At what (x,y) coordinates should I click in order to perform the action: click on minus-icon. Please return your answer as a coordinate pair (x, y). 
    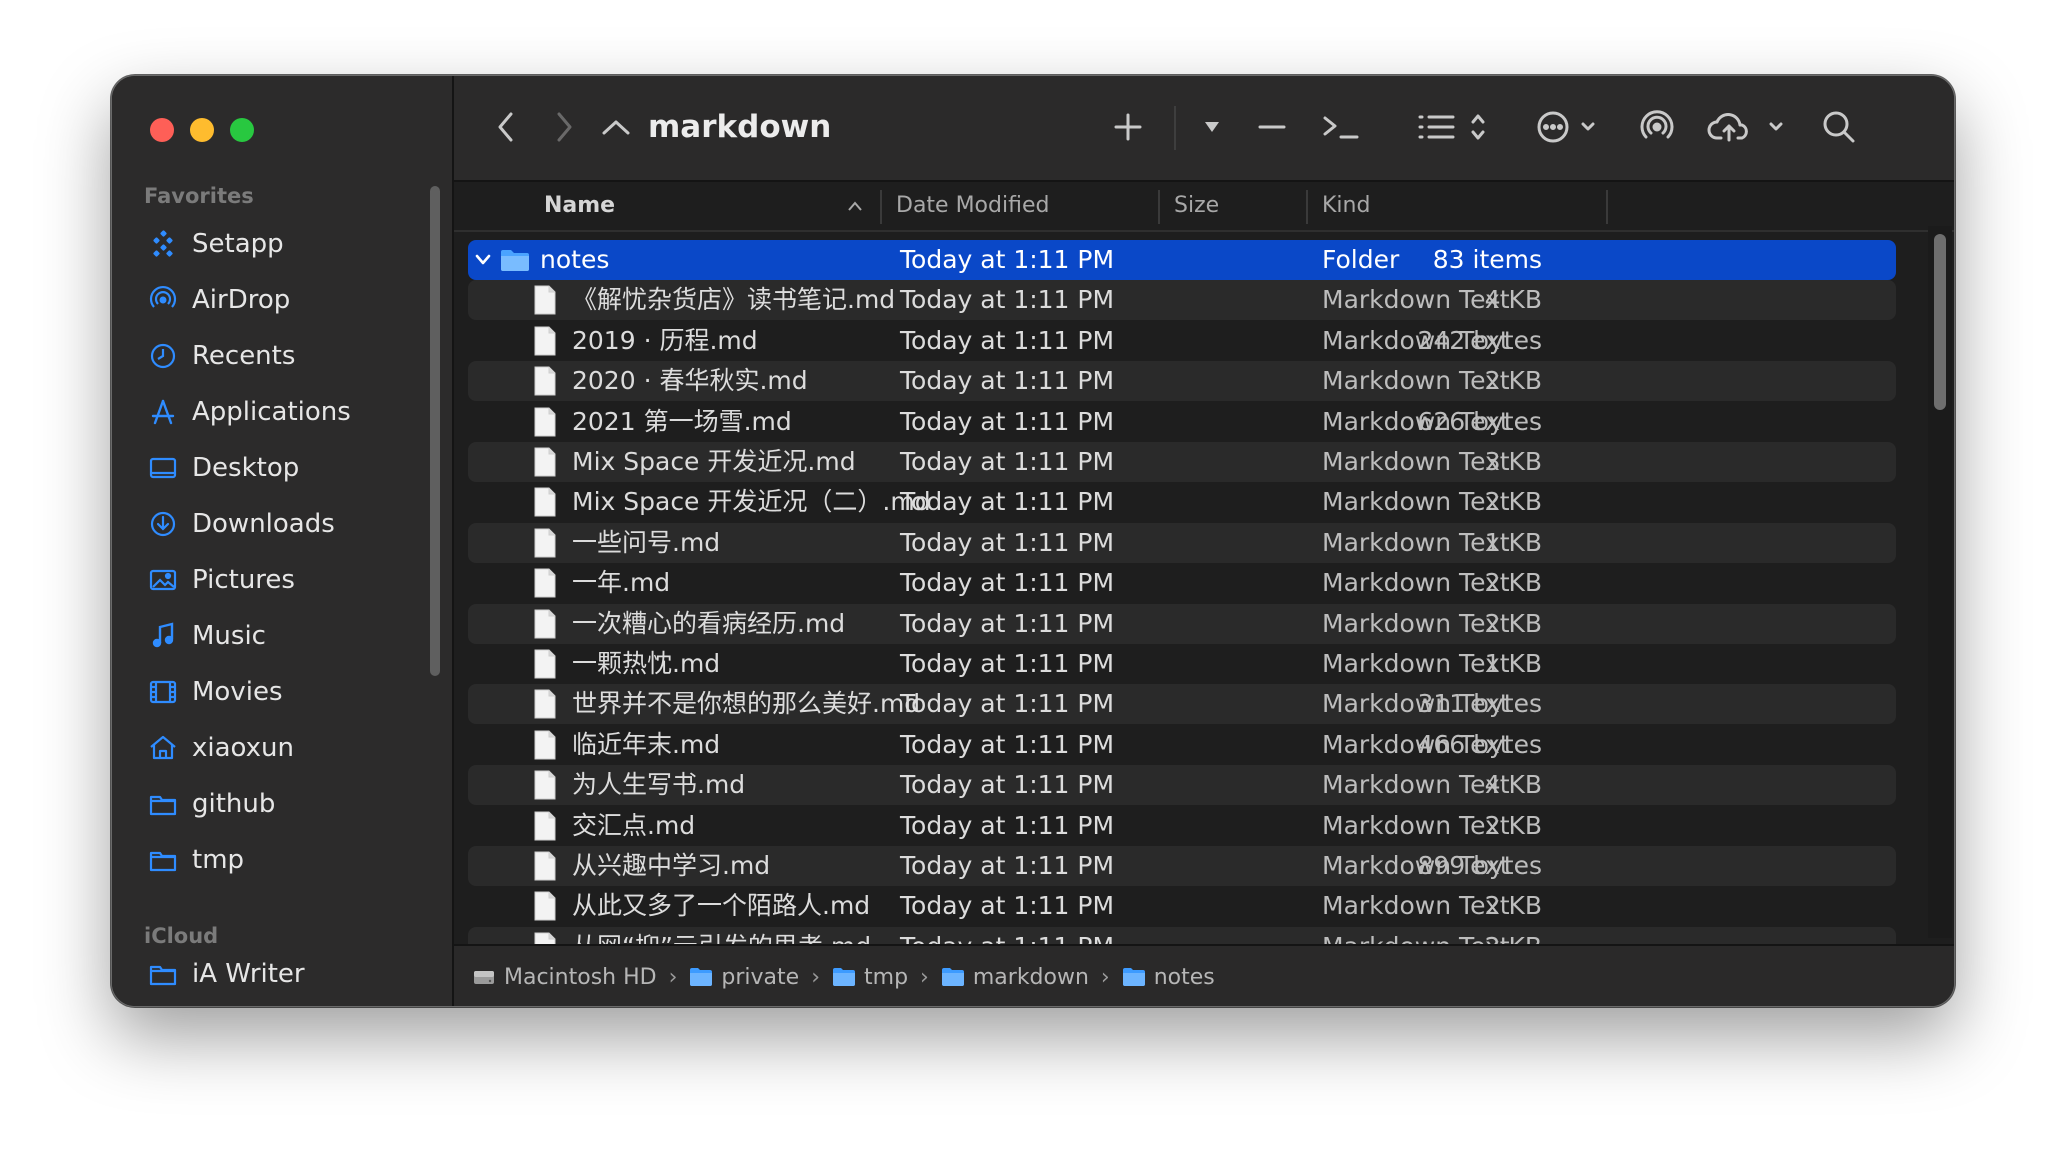
    Looking at the image, I should click on (1272, 127).